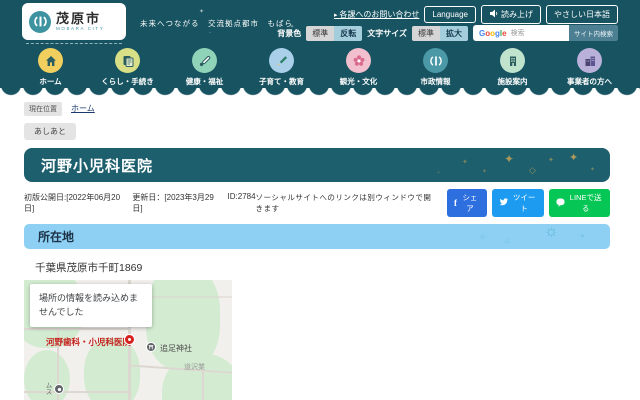 The image size is (640, 400). I want to click on background-toggle: 標準 反転, so click(334, 33).